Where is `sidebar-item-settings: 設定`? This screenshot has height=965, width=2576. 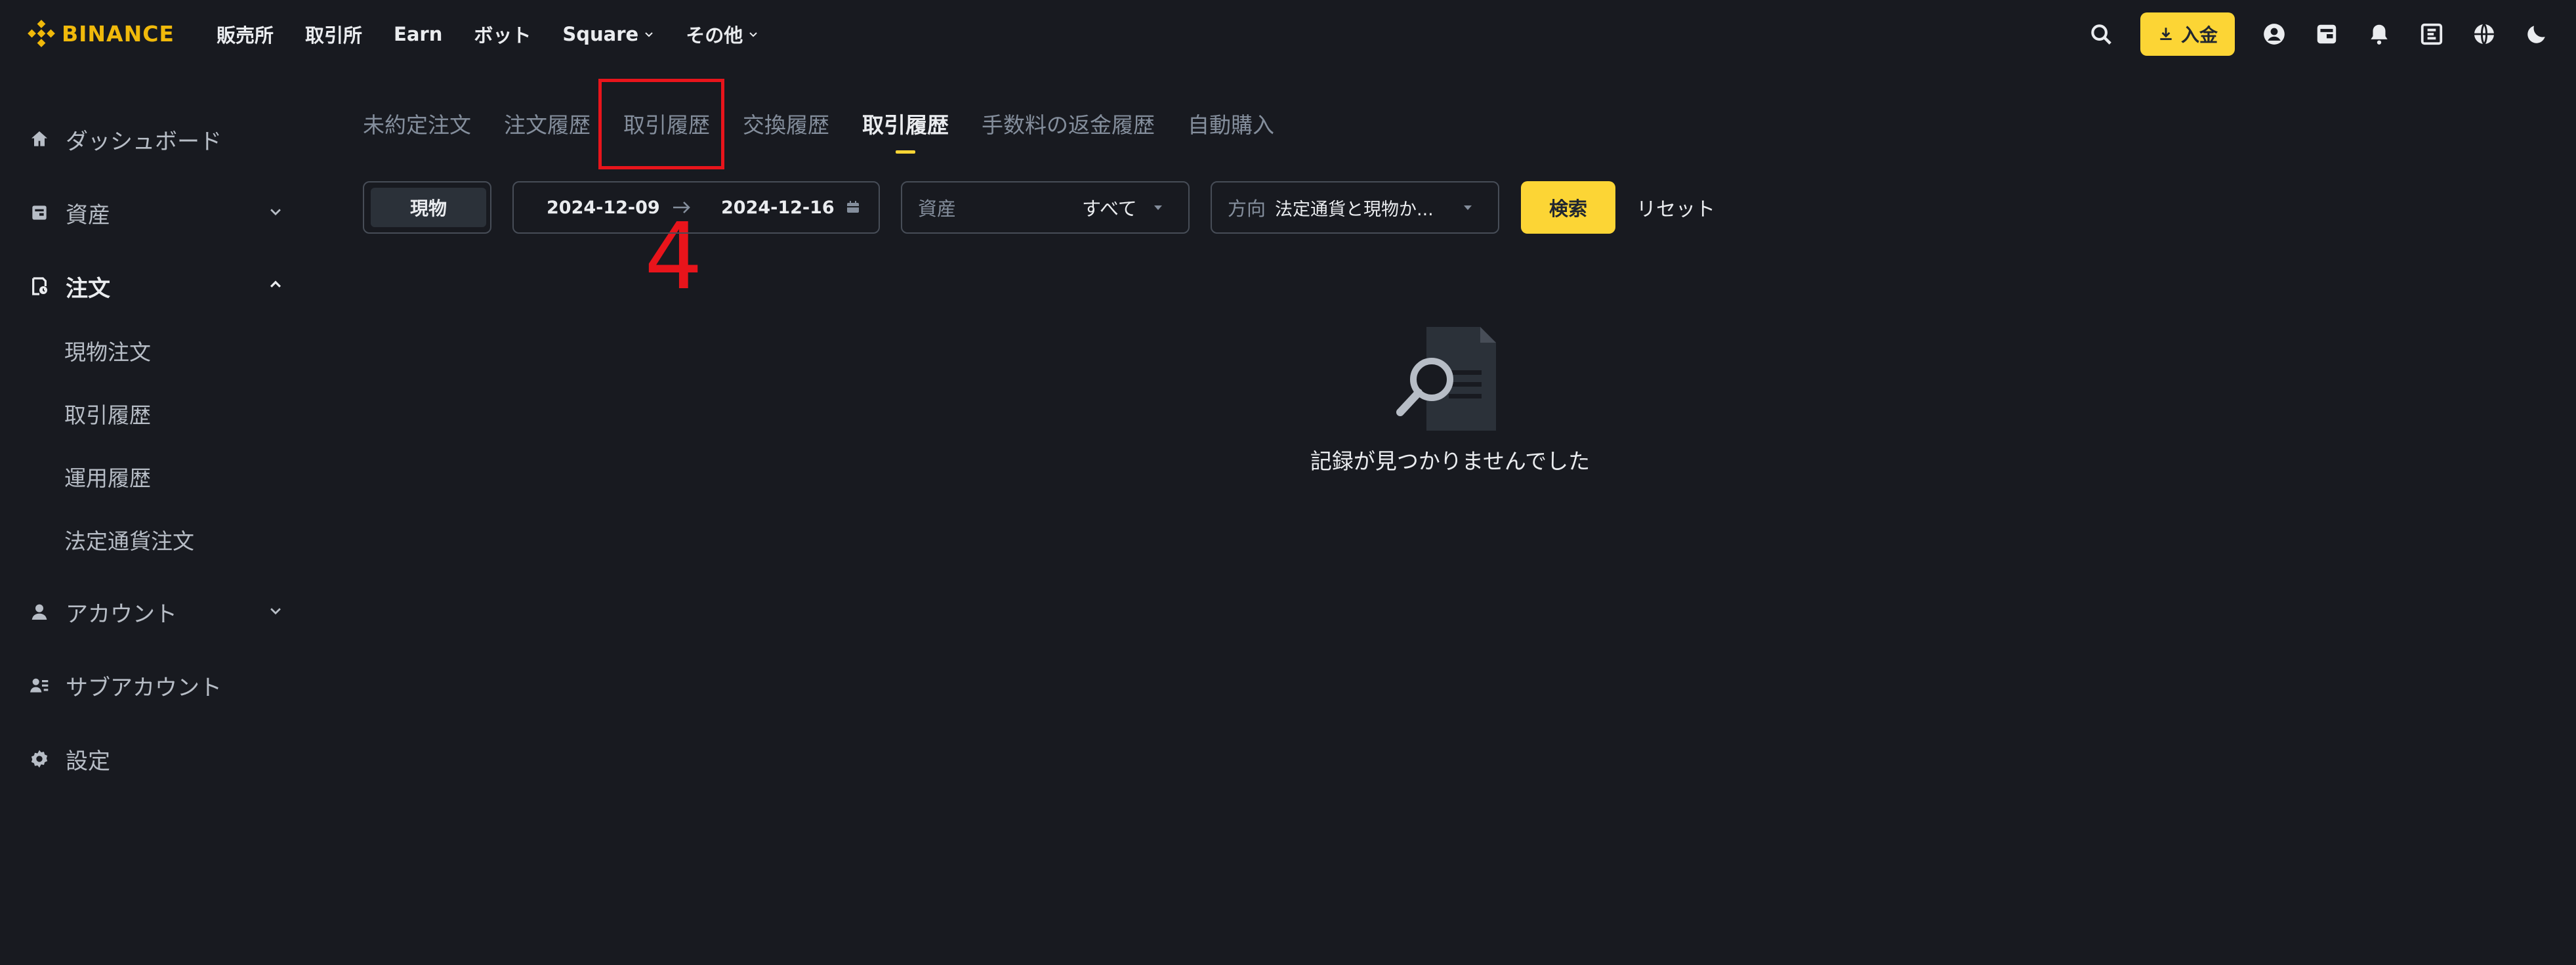
sidebar-item-settings: 設定 is located at coordinates (69, 759).